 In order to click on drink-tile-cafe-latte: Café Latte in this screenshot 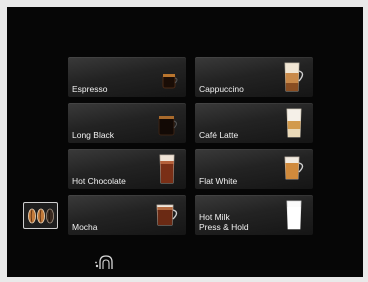, I will do `click(254, 123)`.